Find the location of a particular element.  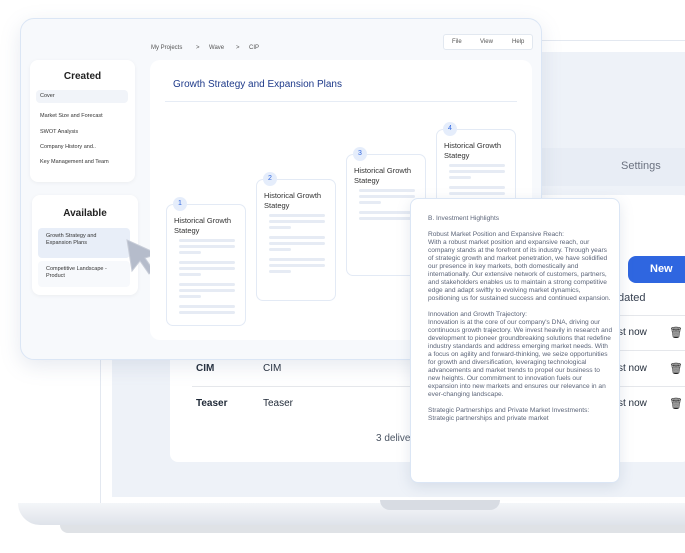

menu-file: File is located at coordinates (457, 42).